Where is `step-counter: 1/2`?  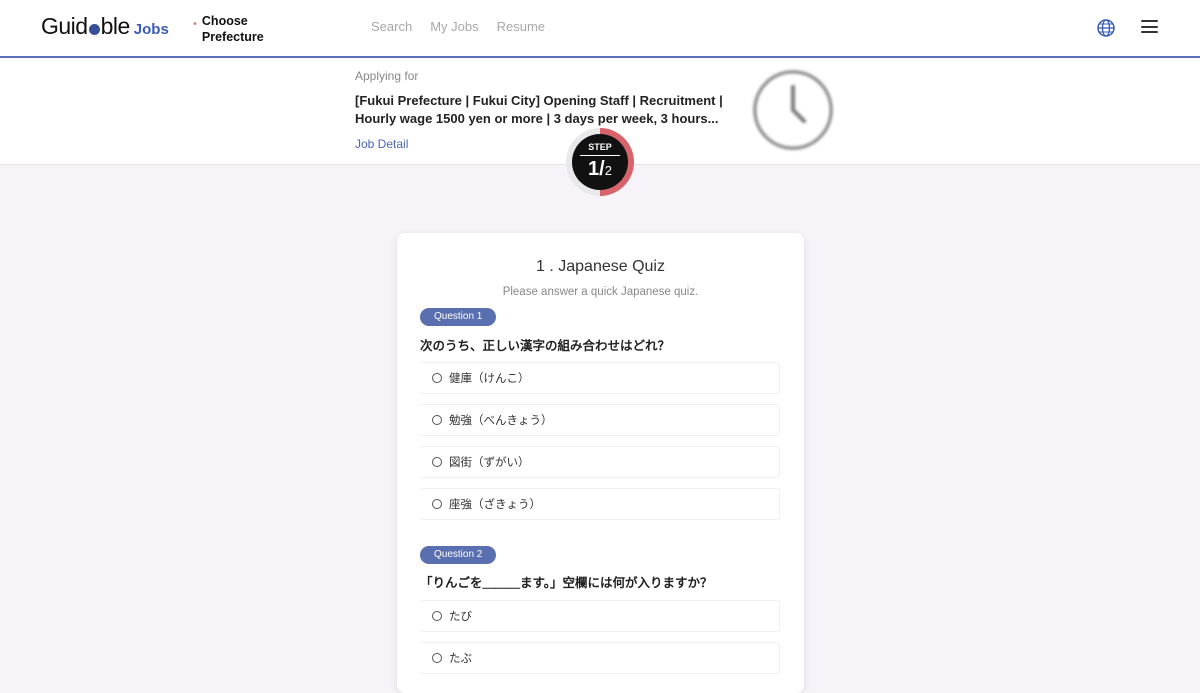 step-counter: 1/2 is located at coordinates (600, 169).